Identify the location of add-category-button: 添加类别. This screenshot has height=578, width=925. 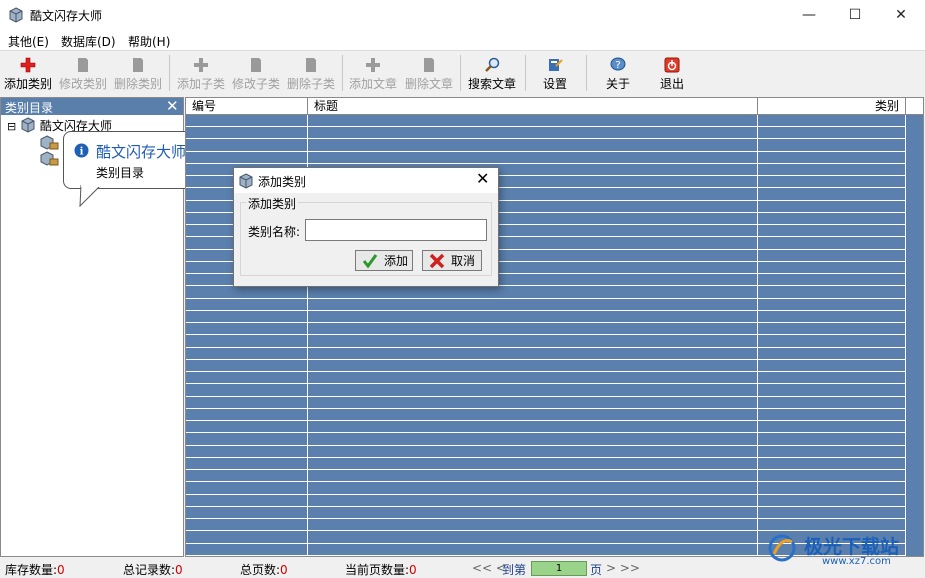
(28, 73).